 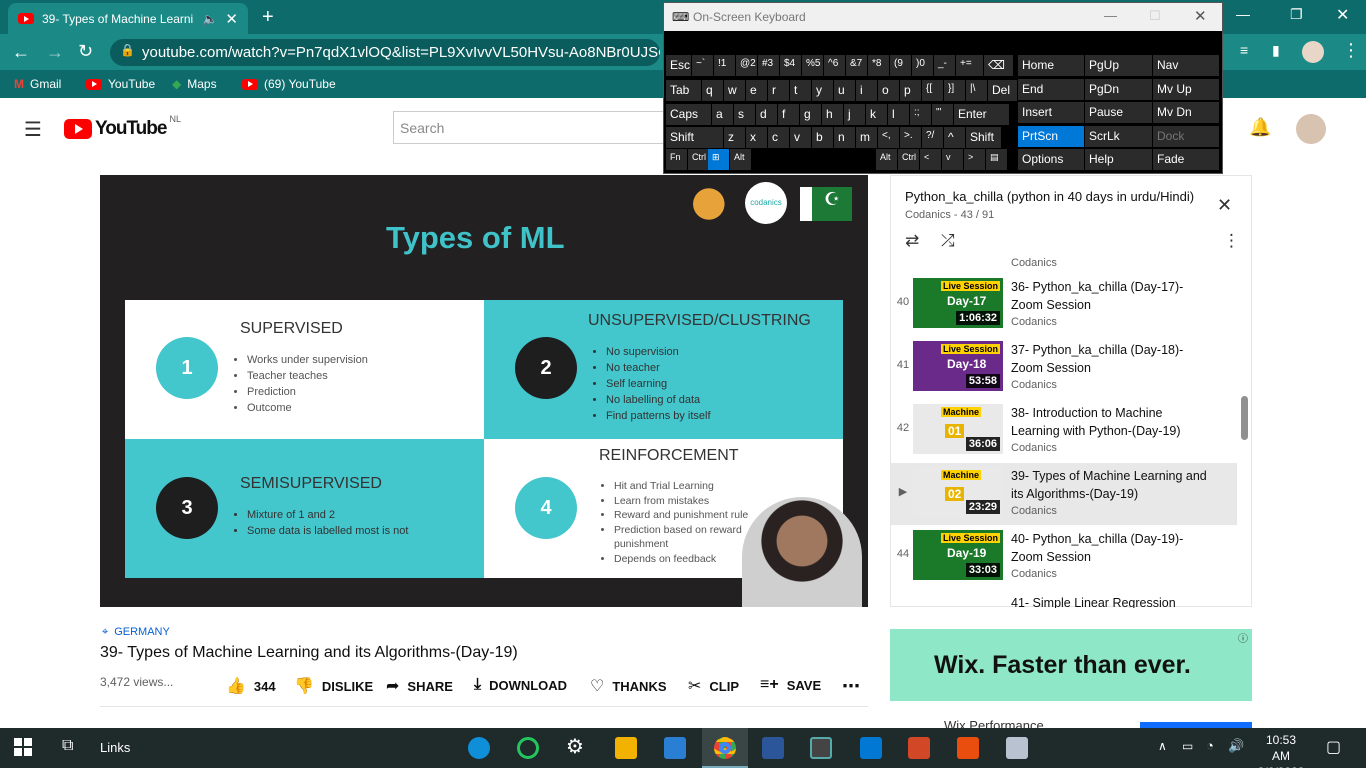 I want to click on shuffle-icon: ⤮, so click(x=948, y=241).